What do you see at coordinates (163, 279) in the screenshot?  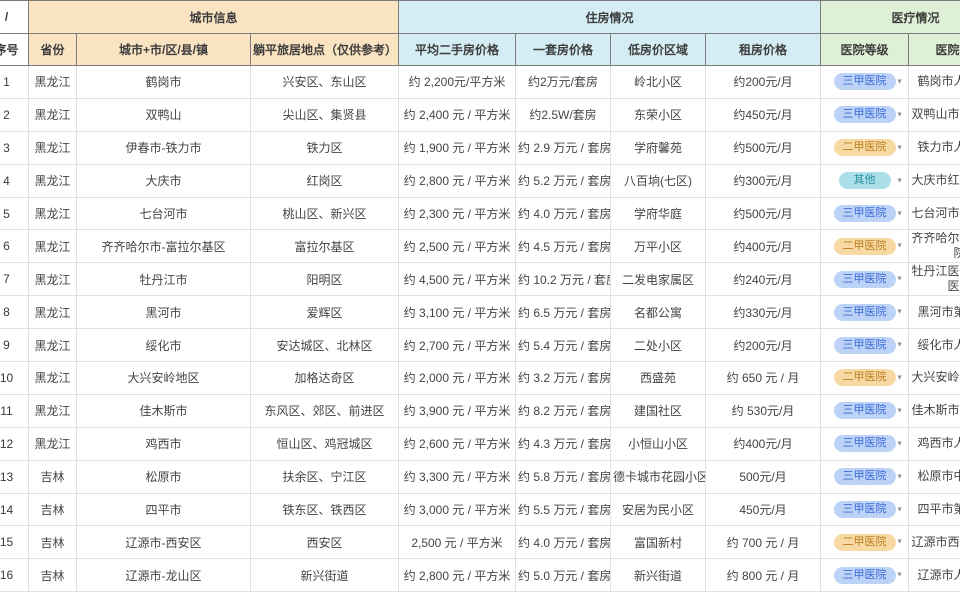 I see `cell-city: 牡丹江市` at bounding box center [163, 279].